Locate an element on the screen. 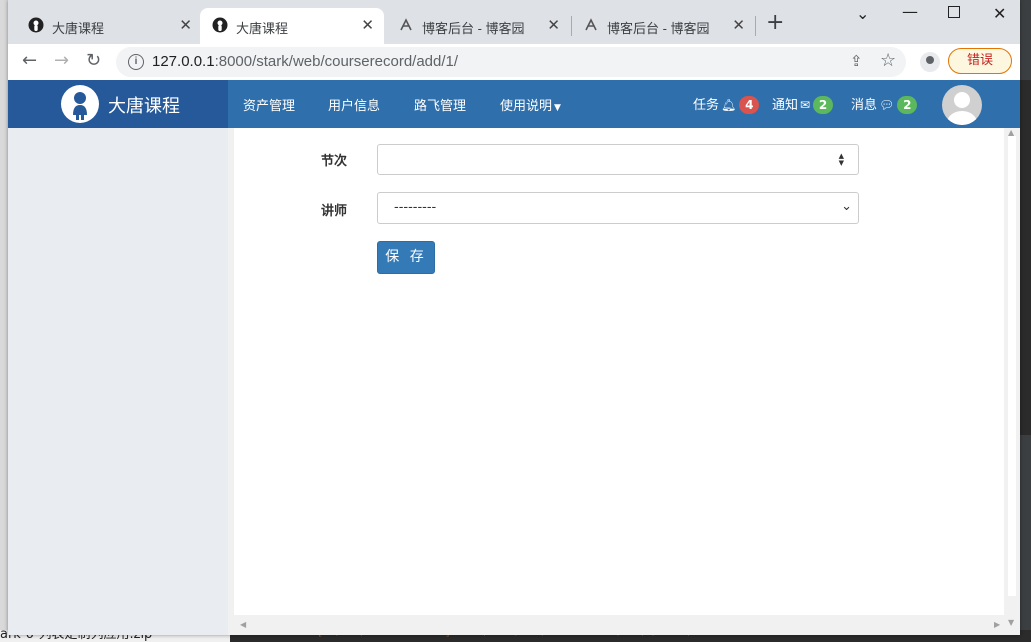  section-label: 节次 is located at coordinates (334, 161).